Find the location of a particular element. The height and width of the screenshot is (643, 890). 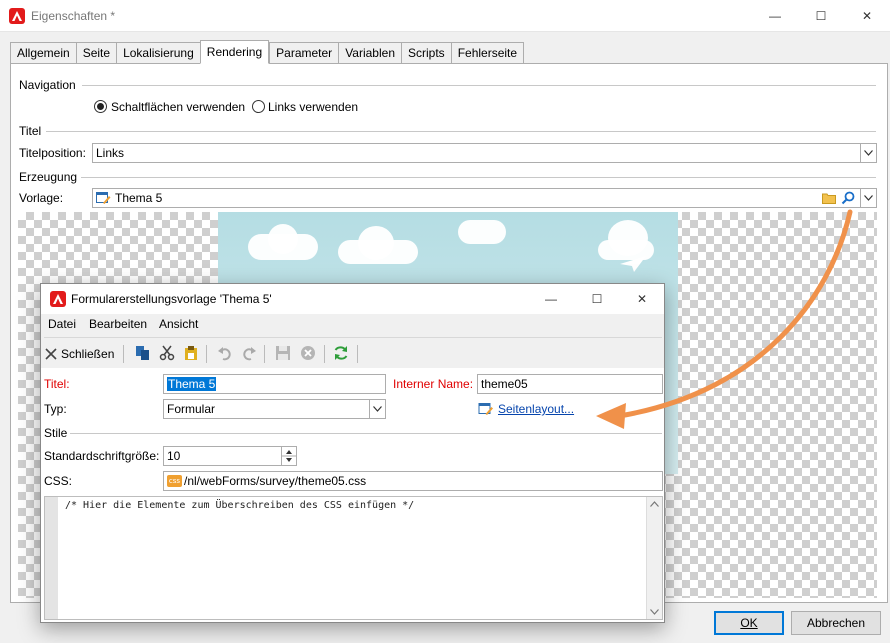

tab-rendering: Rendering is located at coordinates (234, 52).